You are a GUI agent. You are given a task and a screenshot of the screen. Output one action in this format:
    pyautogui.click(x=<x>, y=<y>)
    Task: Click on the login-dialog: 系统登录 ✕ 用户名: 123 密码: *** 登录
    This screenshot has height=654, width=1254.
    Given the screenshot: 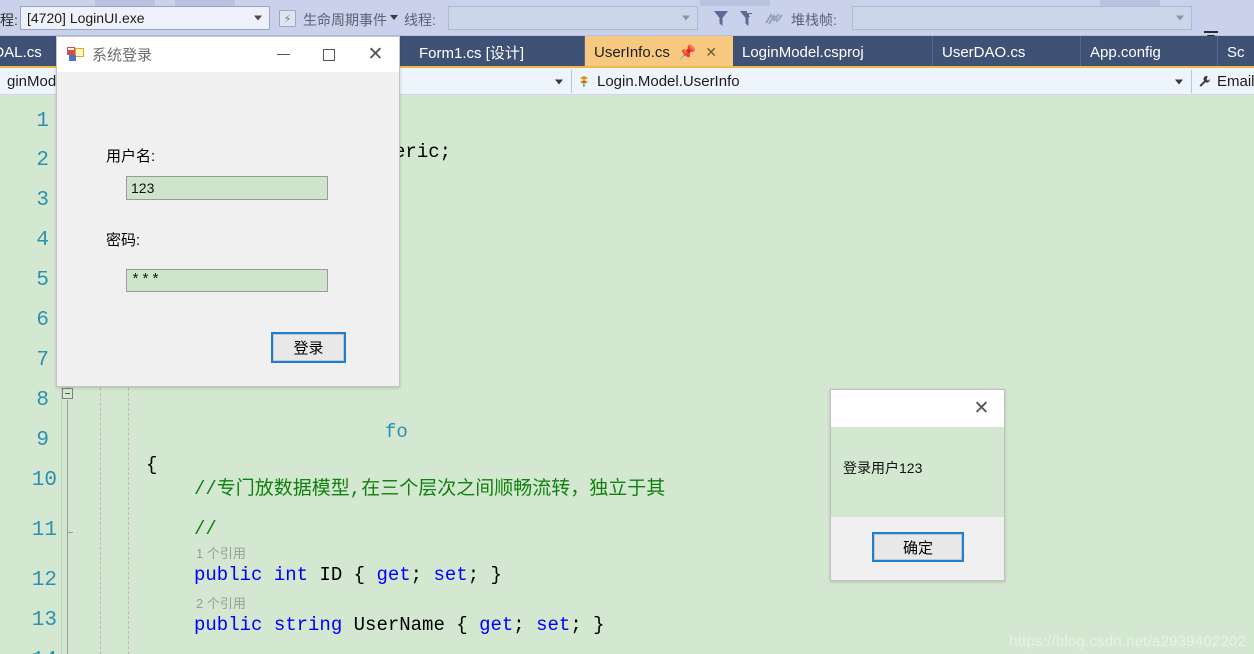 What is the action you would take?
    pyautogui.click(x=228, y=211)
    